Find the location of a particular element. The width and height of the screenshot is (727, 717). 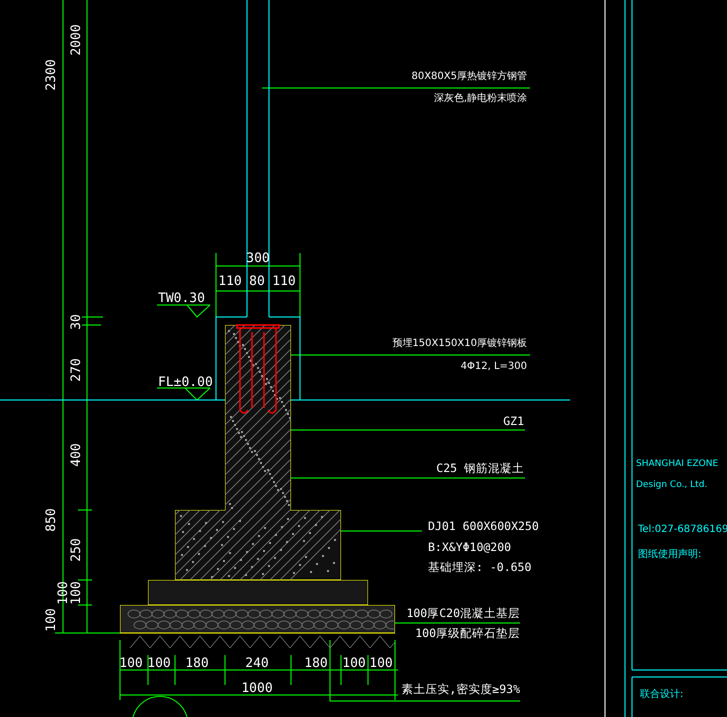

dimension-label: 250 is located at coordinates (76, 550).